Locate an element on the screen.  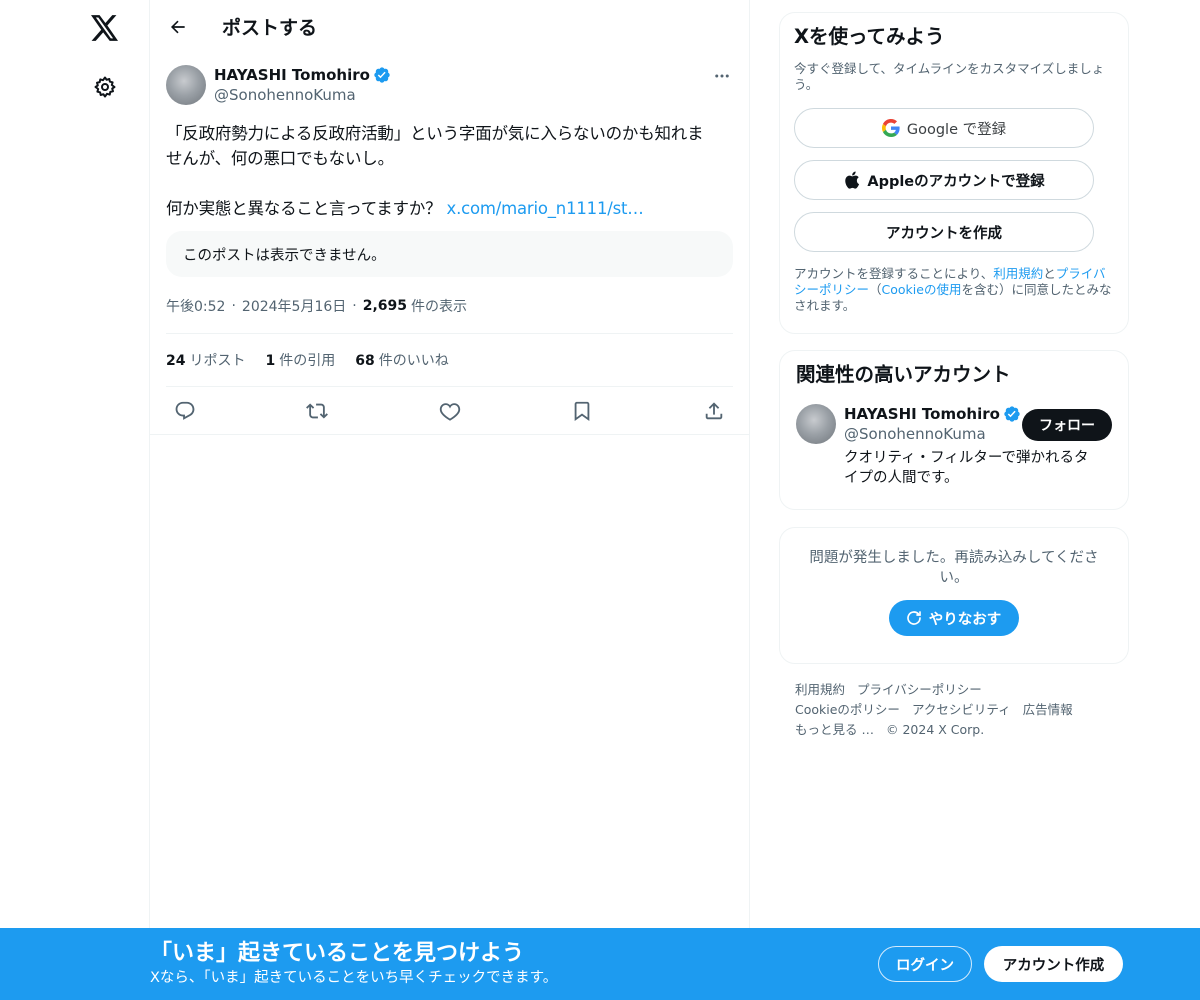
reposts-count: 24 is located at coordinates (176, 361).